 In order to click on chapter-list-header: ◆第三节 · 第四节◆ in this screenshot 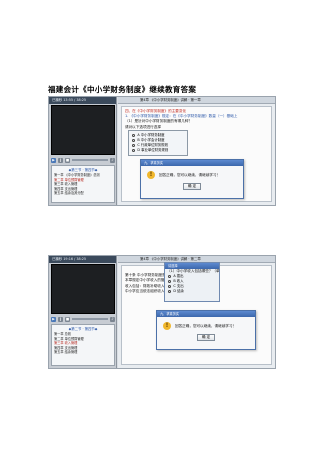, I will do `click(83, 169)`.